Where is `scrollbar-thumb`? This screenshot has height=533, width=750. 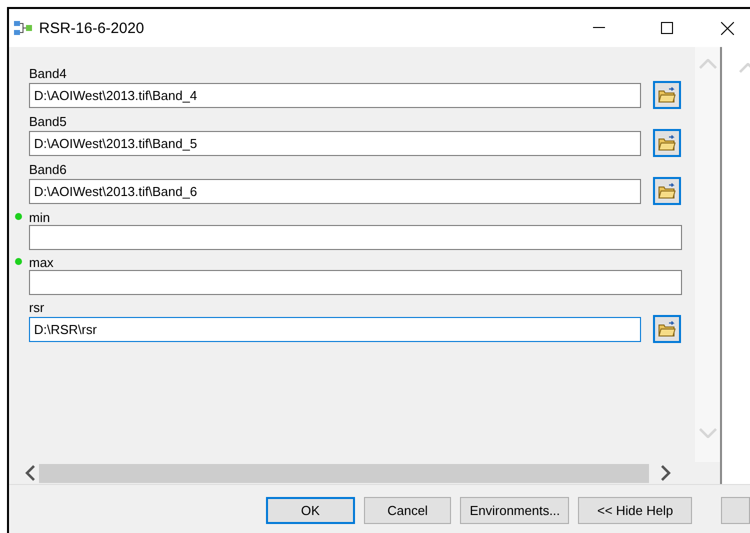 scrollbar-thumb is located at coordinates (344, 473).